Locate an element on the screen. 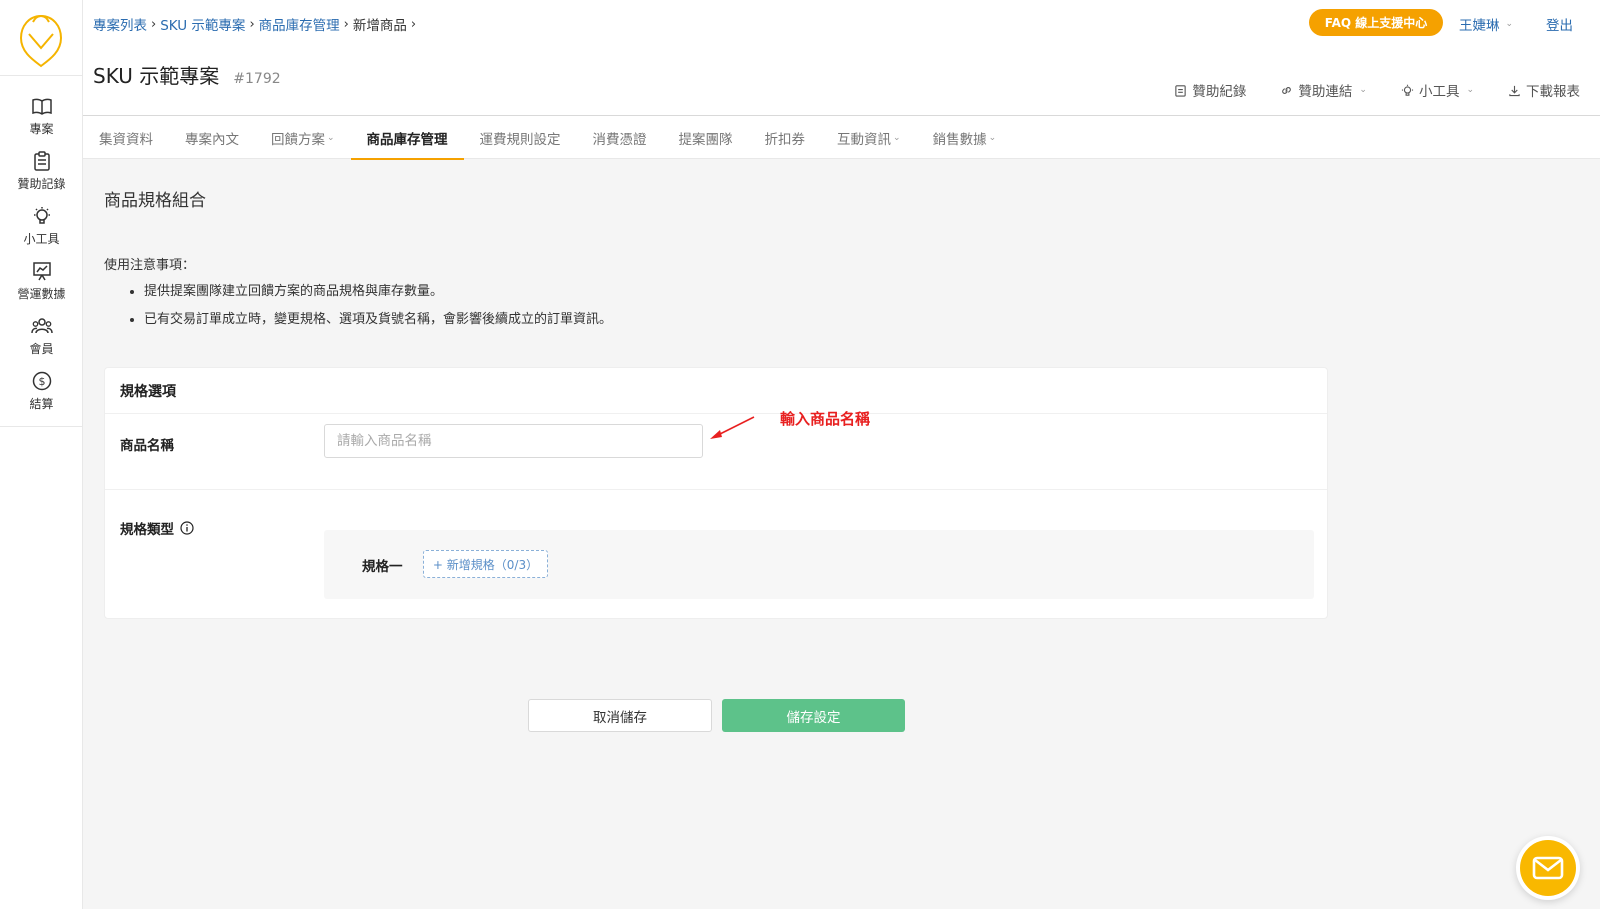 Image resolution: width=1600 pixels, height=909 pixels. chat-button is located at coordinates (1548, 868).